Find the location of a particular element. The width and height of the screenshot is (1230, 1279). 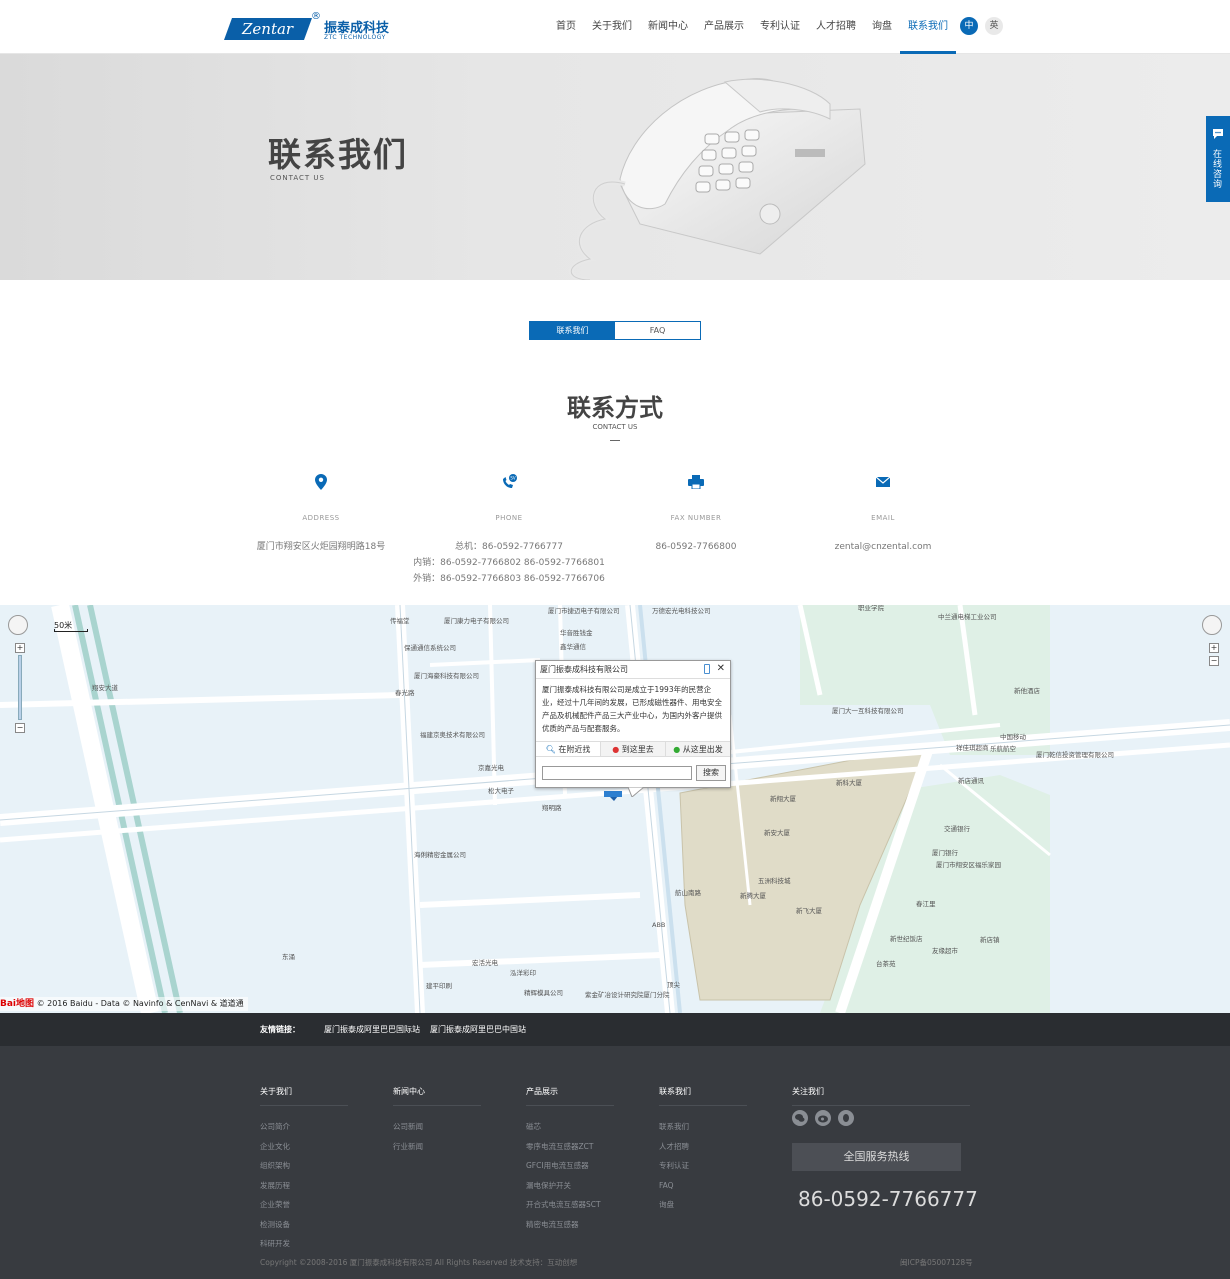

footer-link: 人才招聘 is located at coordinates (703, 1147).